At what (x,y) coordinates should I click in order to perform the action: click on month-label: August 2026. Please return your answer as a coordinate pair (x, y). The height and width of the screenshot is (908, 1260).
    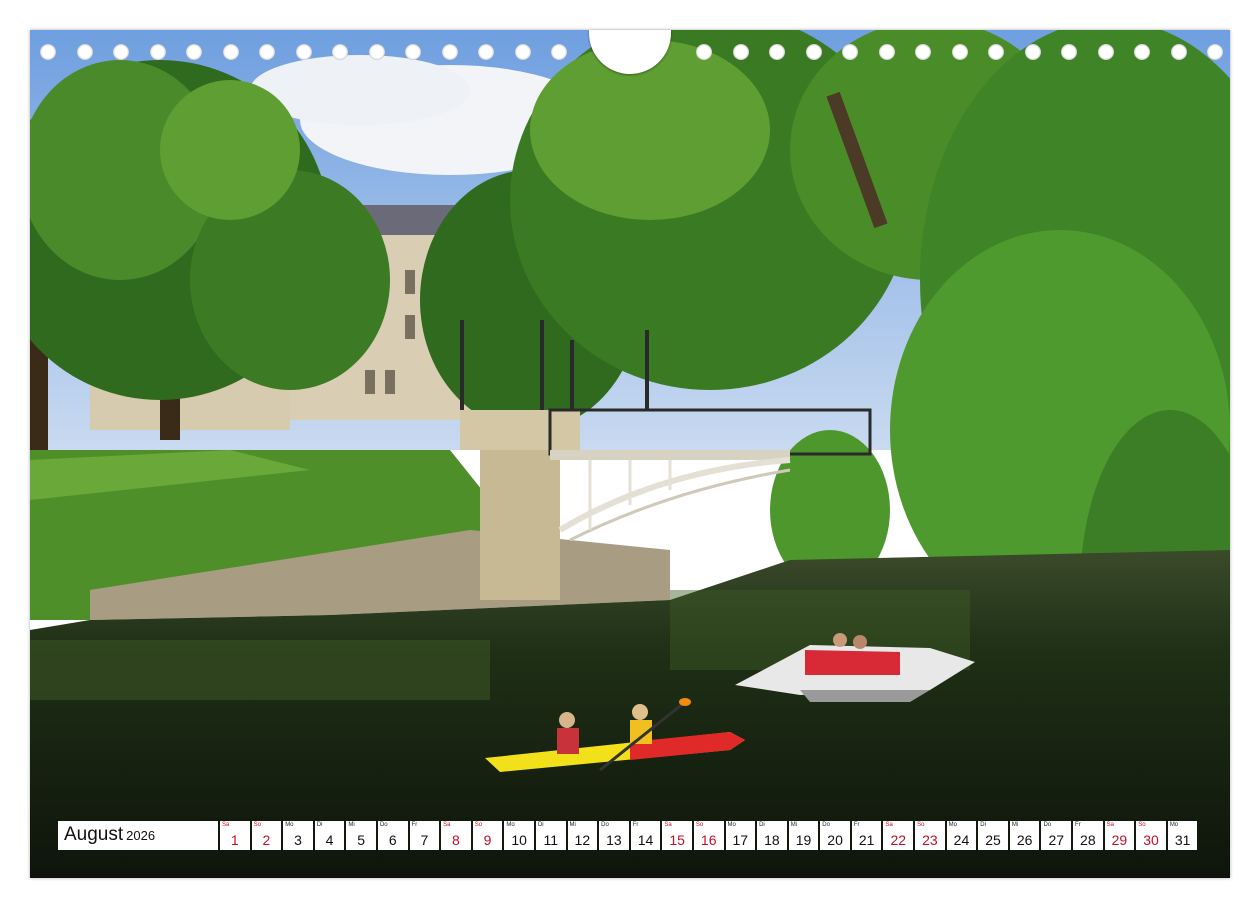
    Looking at the image, I should click on (138, 835).